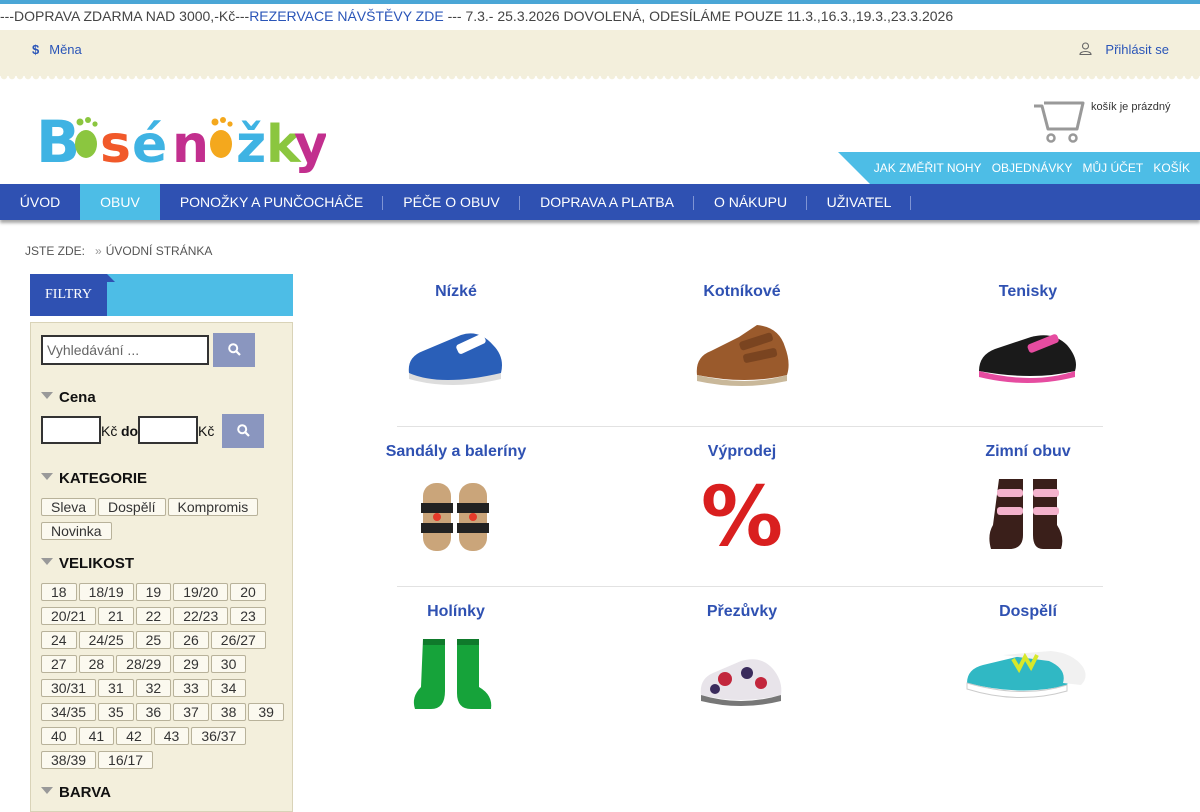  I want to click on category-winter: Zimní obuv, so click(1028, 499).